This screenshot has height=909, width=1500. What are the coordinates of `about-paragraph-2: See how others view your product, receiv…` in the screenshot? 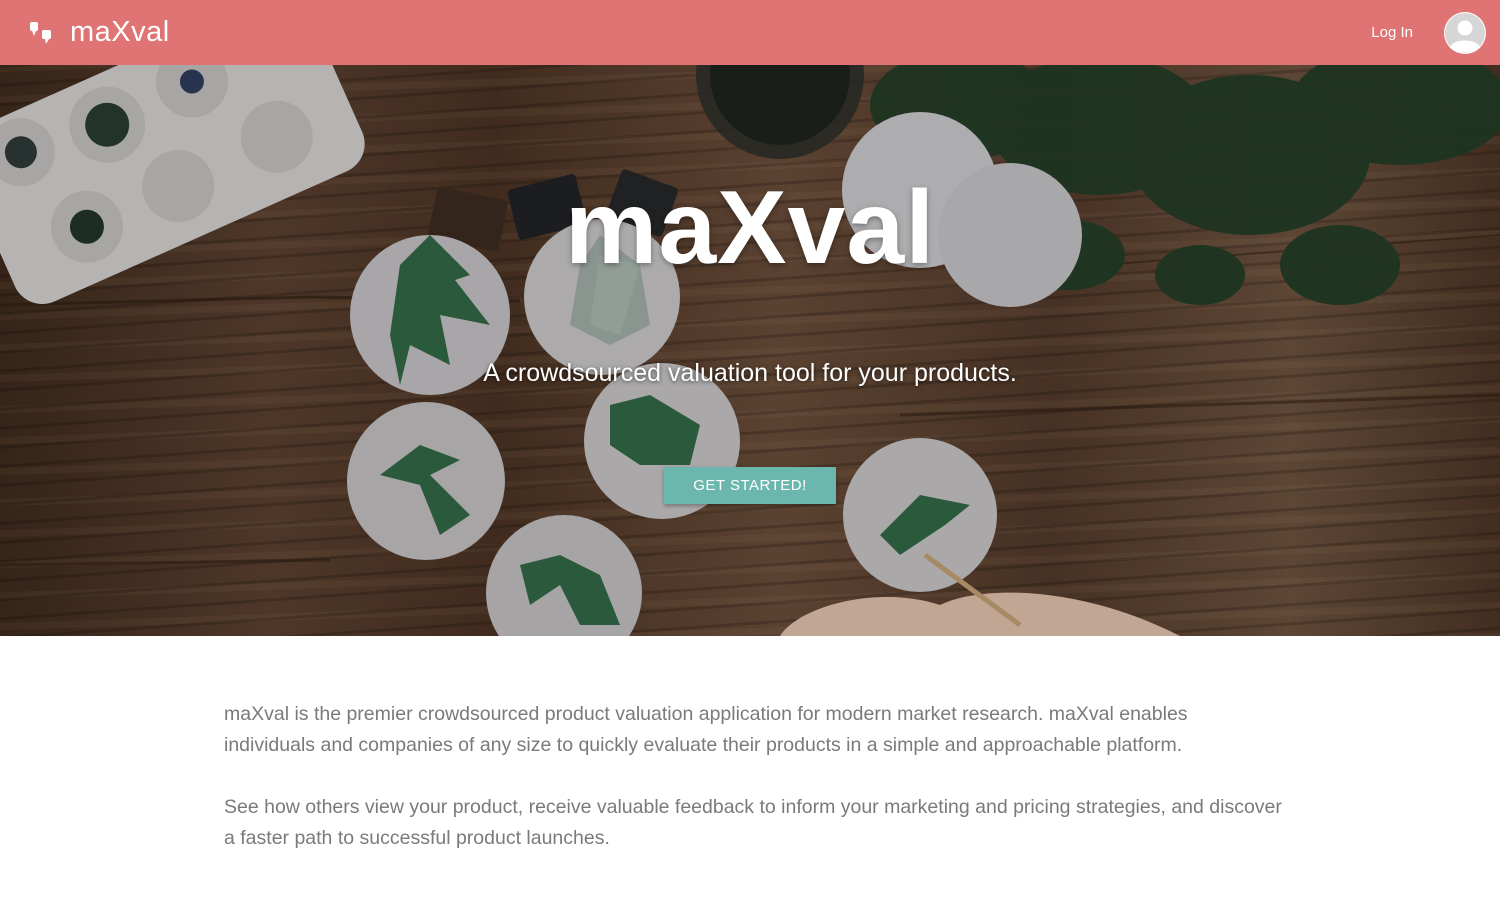 It's located at (753, 822).